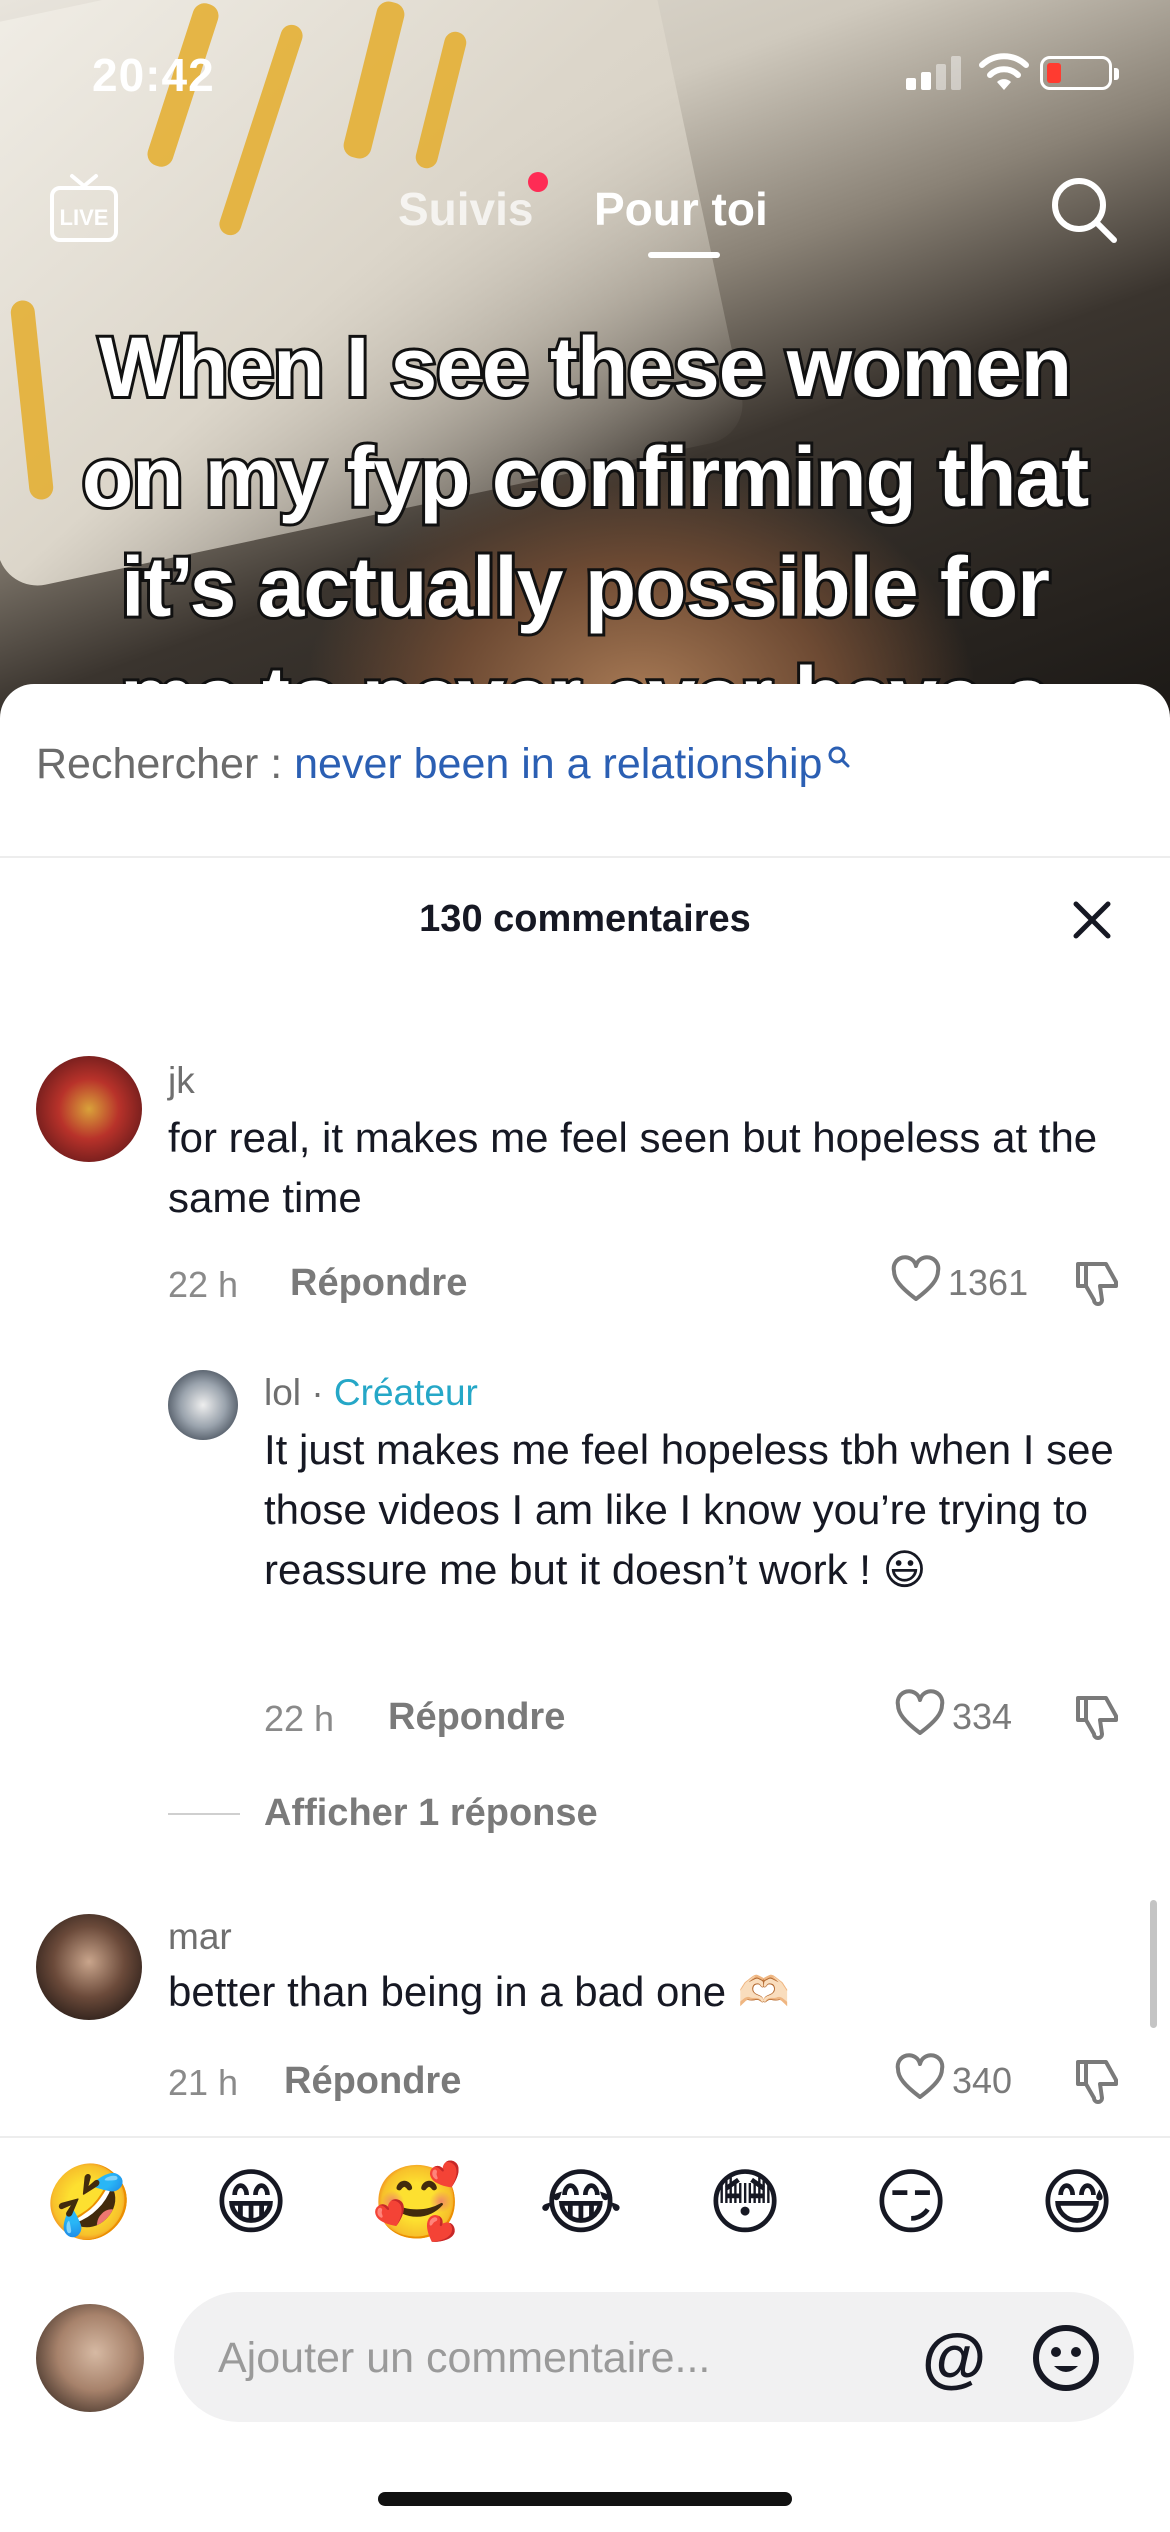 This screenshot has height=2532, width=1170. Describe the element at coordinates (558, 764) in the screenshot. I see `search-query: never been in a relationship` at that location.